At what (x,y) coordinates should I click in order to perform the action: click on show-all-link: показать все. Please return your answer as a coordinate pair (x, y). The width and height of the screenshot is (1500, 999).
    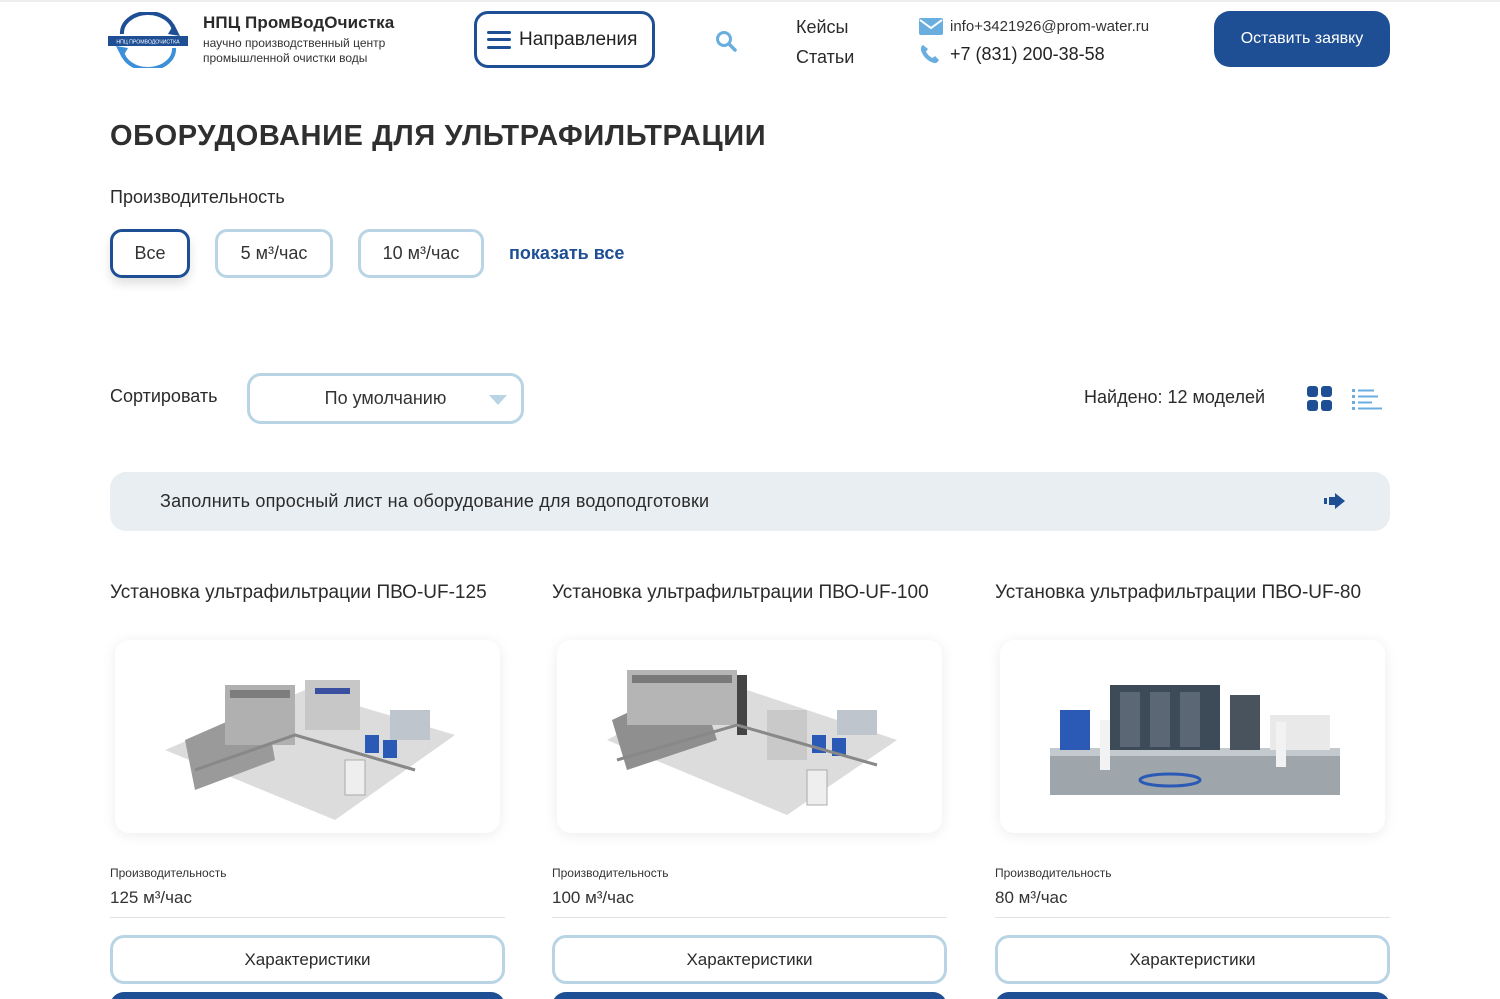
    Looking at the image, I should click on (566, 253).